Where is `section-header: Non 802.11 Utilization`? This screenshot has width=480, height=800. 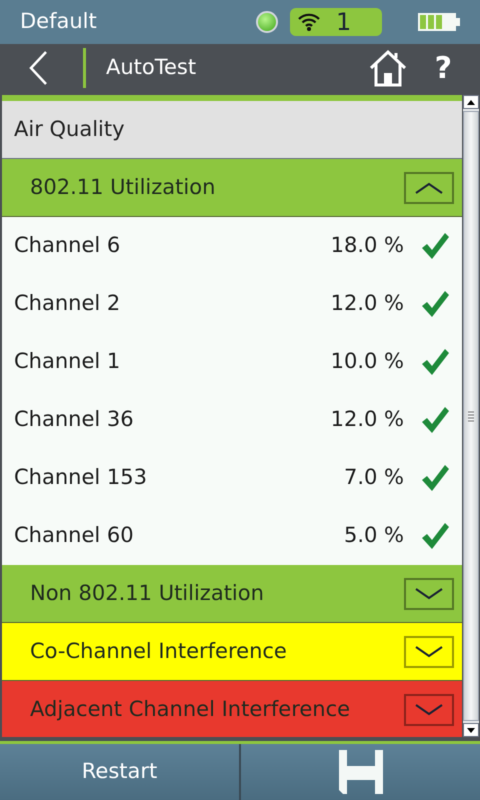
section-header: Non 802.11 Utilization is located at coordinates (232, 594).